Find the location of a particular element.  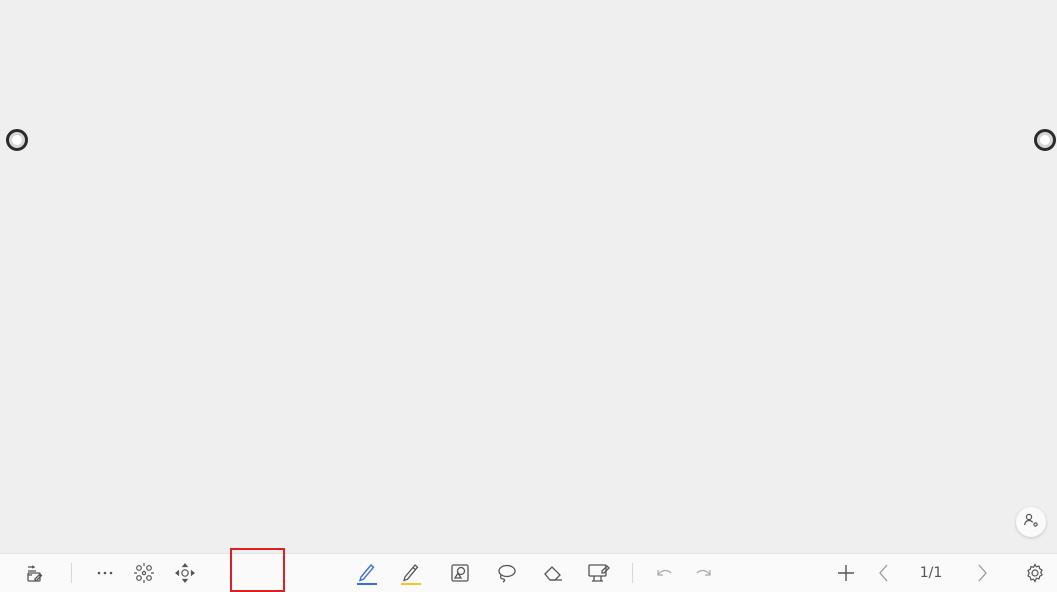

move-icon is located at coordinates (185, 573).